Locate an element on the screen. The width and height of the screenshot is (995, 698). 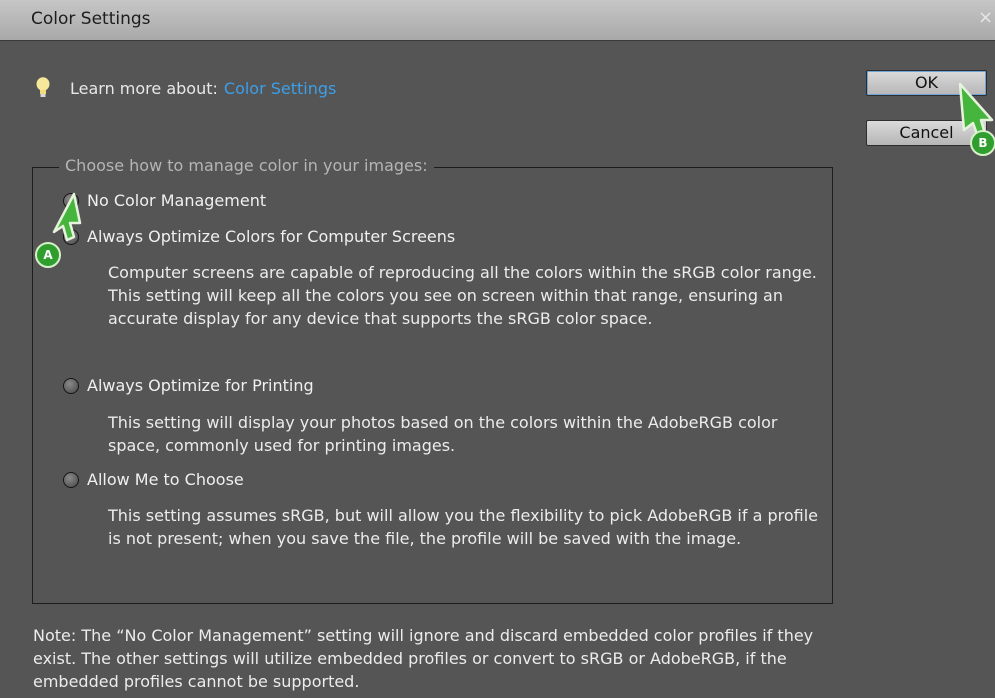
title-bar: Color Settings × is located at coordinates (497, 20).